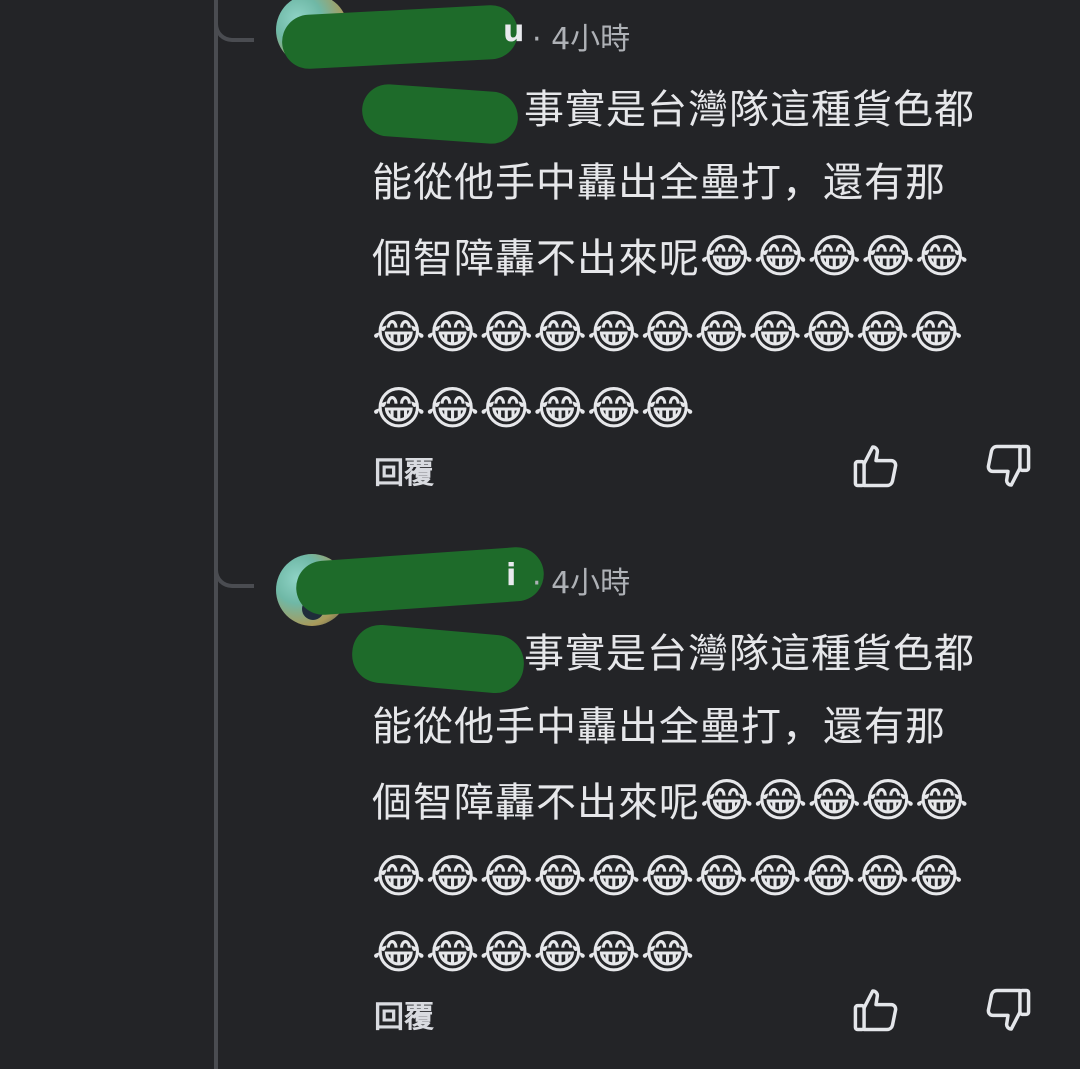  Describe the element at coordinates (513, 31) in the screenshot. I see `username: u` at that location.